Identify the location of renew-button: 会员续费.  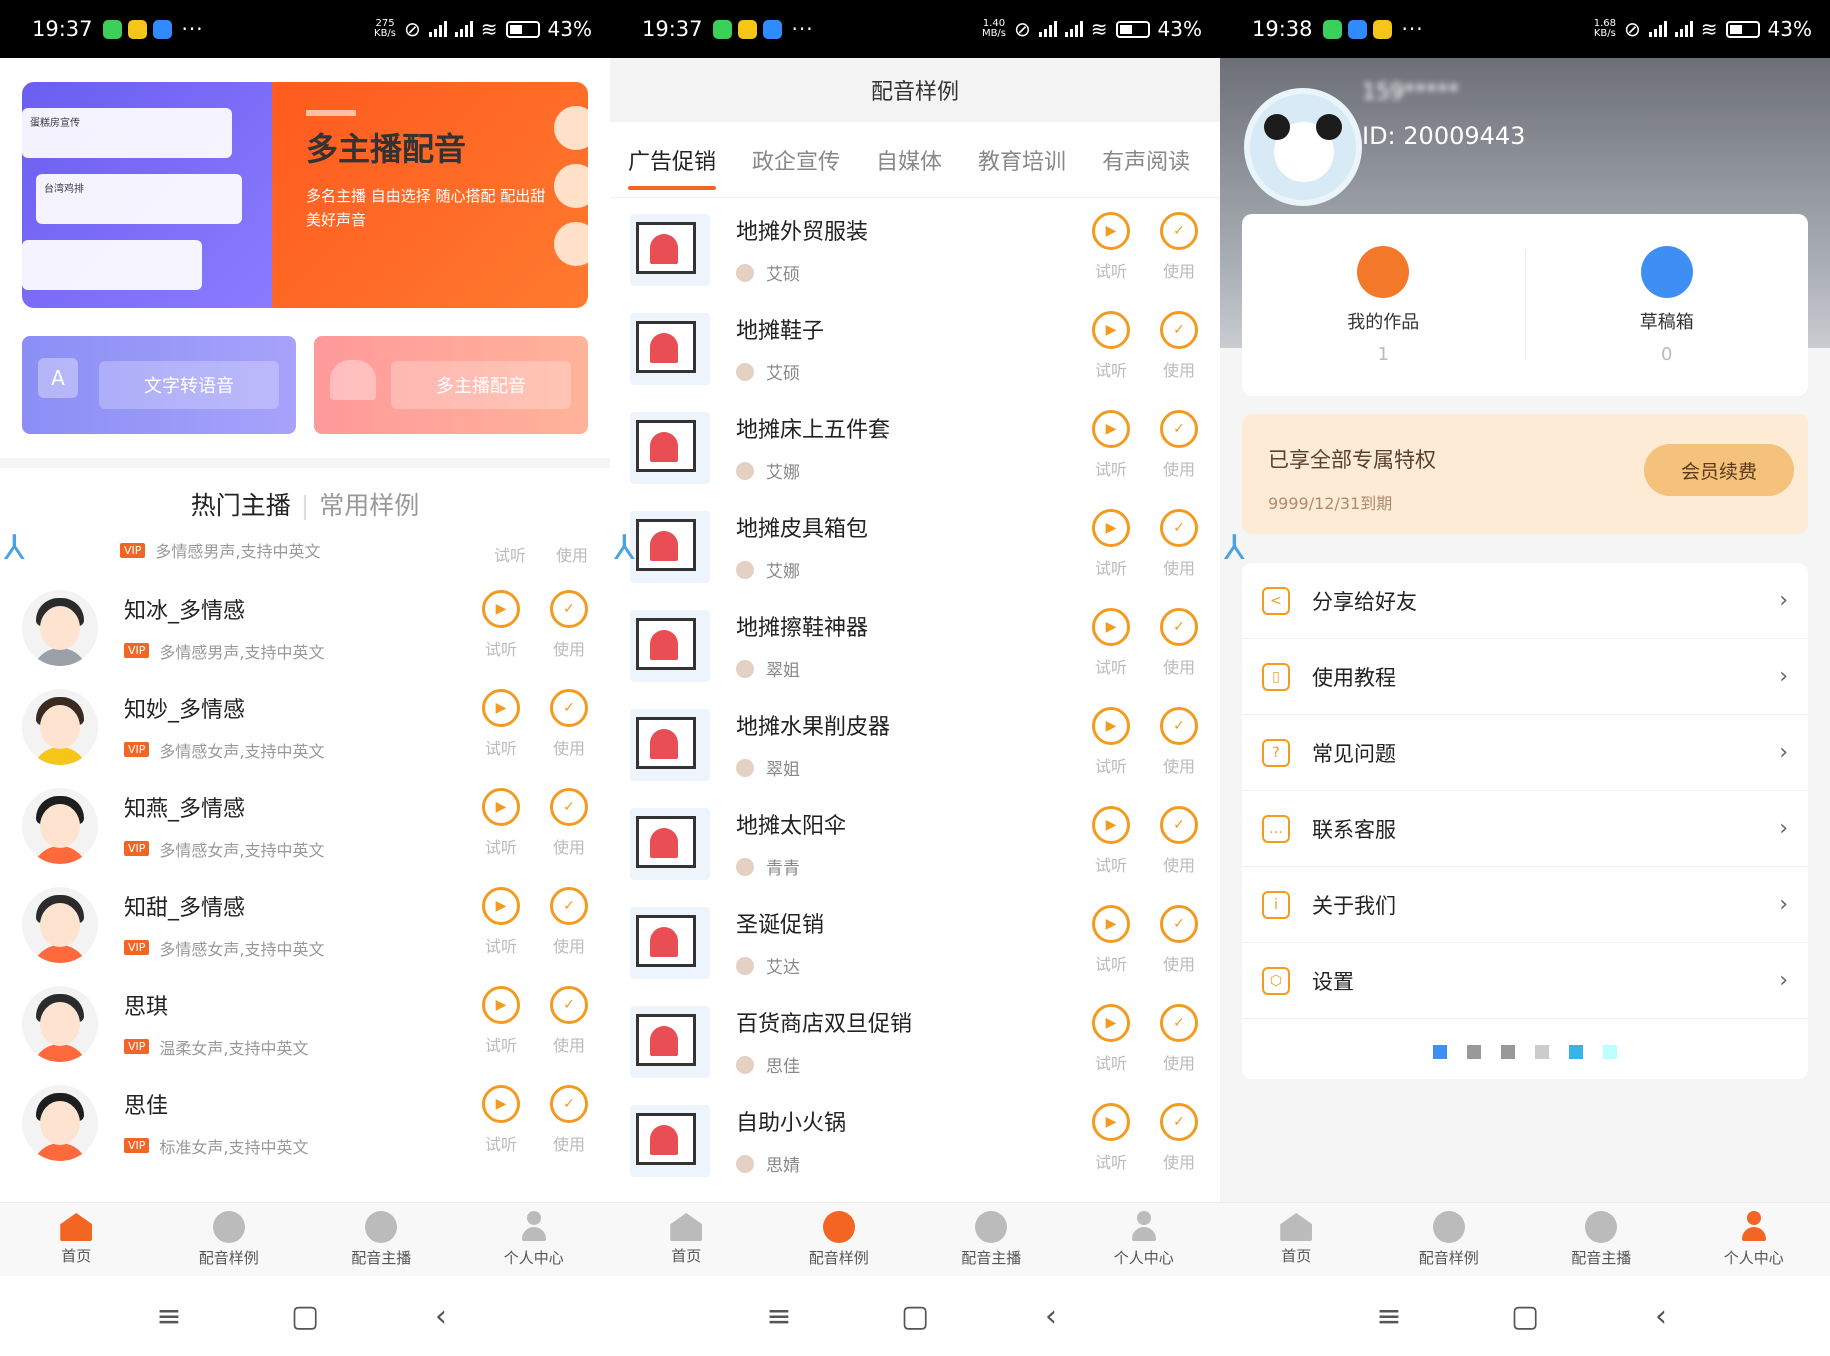
(1719, 470).